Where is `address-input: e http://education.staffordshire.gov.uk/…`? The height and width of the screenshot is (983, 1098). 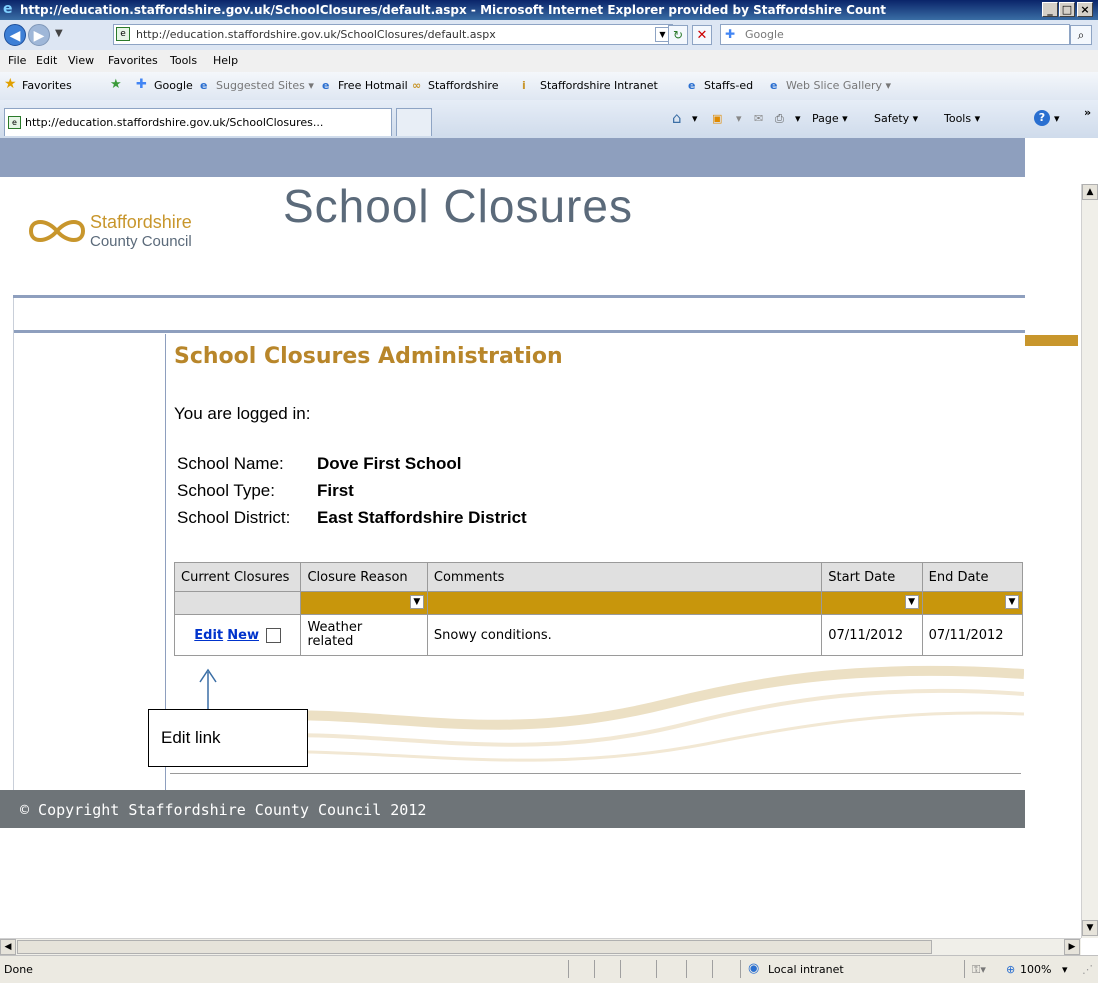
address-input: e http://education.staffordshire.gov.uk/… is located at coordinates (393, 34).